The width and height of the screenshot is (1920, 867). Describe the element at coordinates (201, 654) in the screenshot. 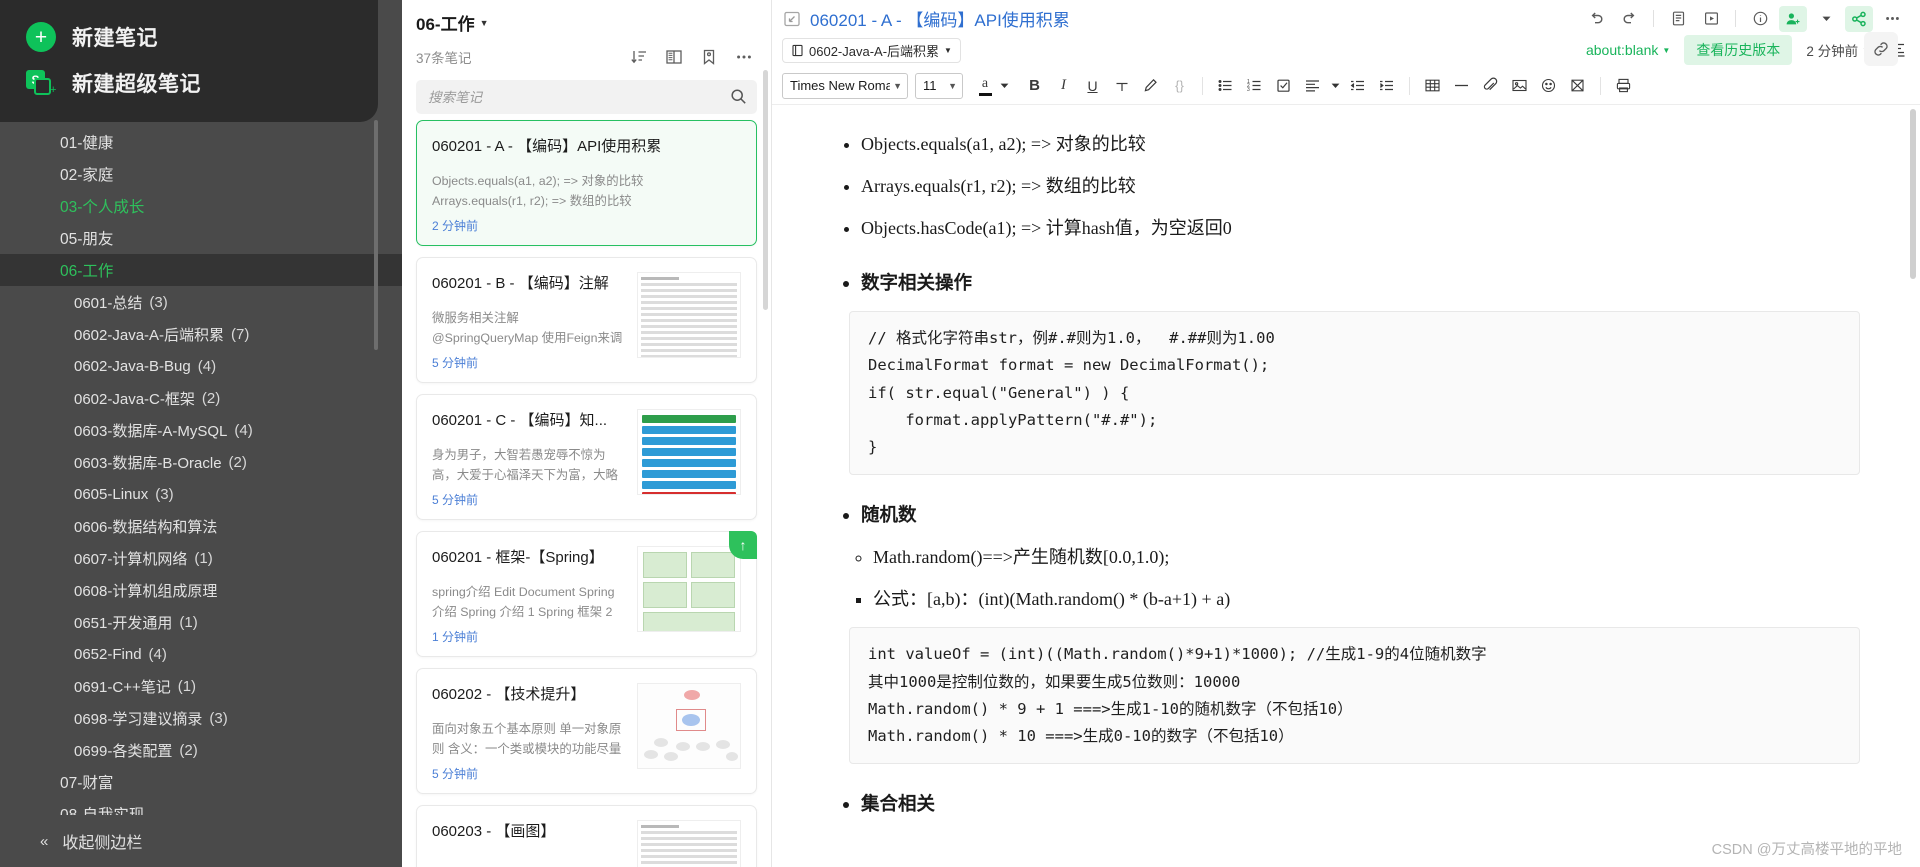

I see `sidebar-item-16: 0652-Find (4)` at that location.